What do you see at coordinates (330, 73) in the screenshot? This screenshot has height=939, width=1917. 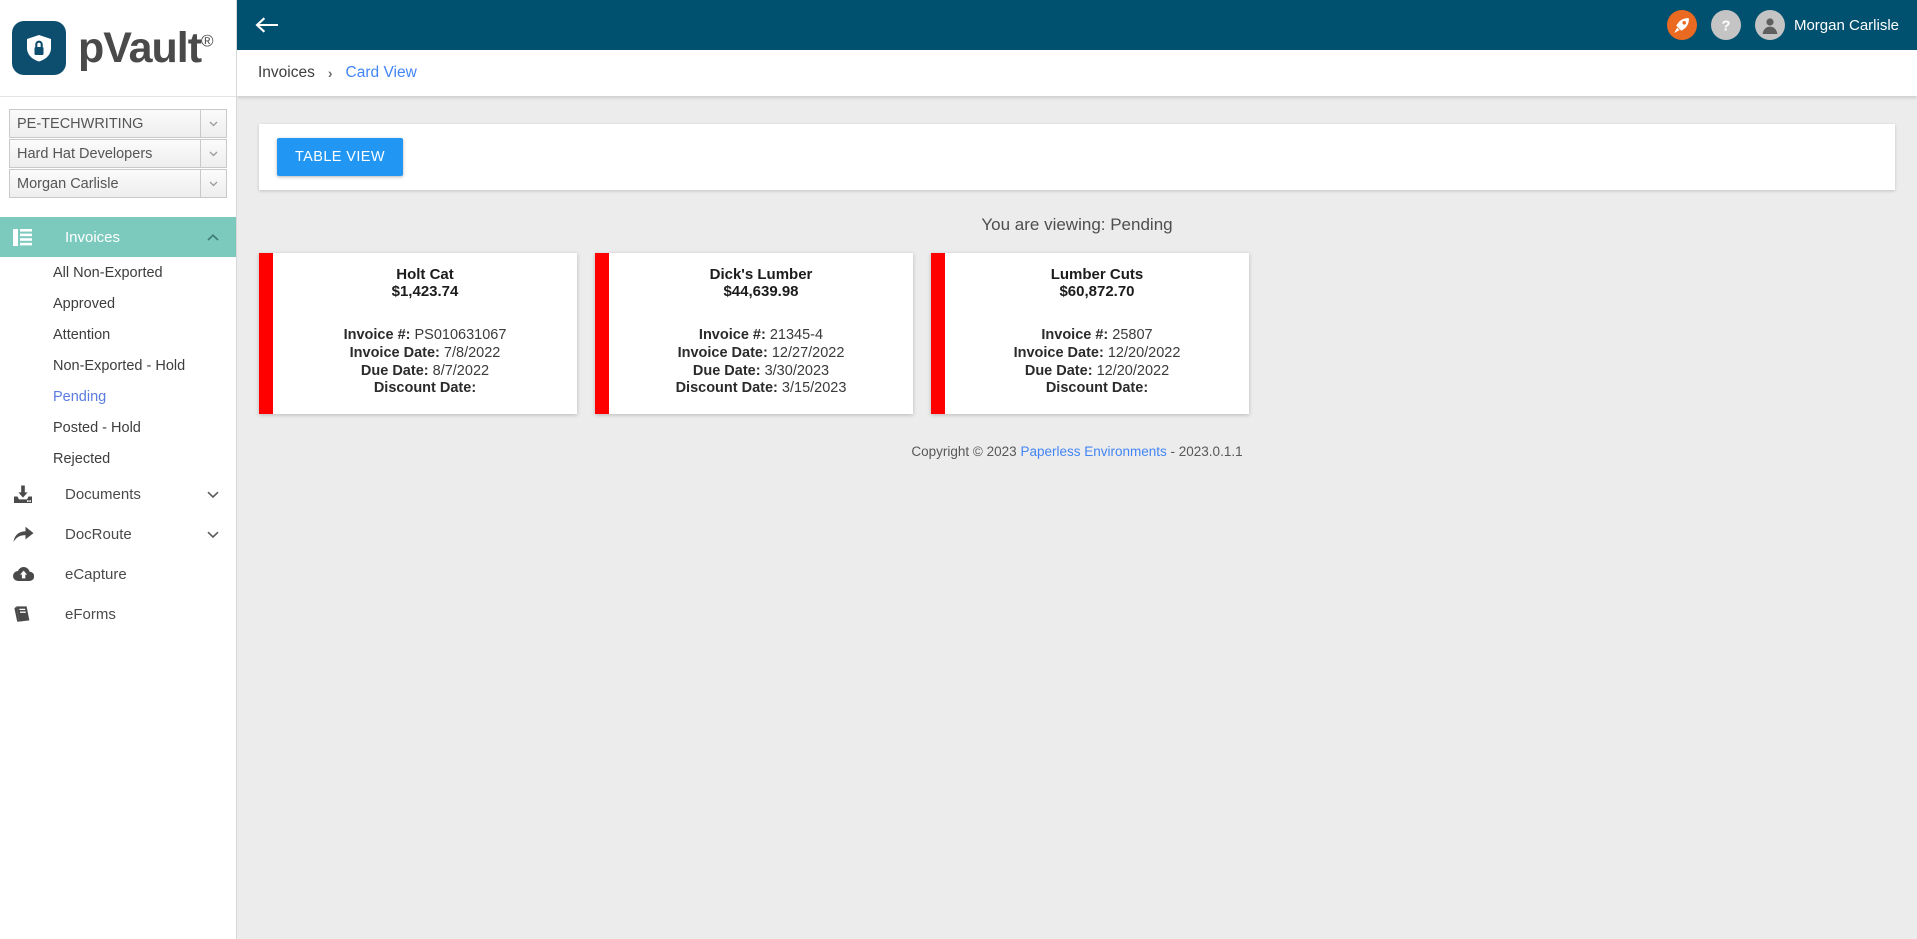 I see `chevron-right-icon: ›` at bounding box center [330, 73].